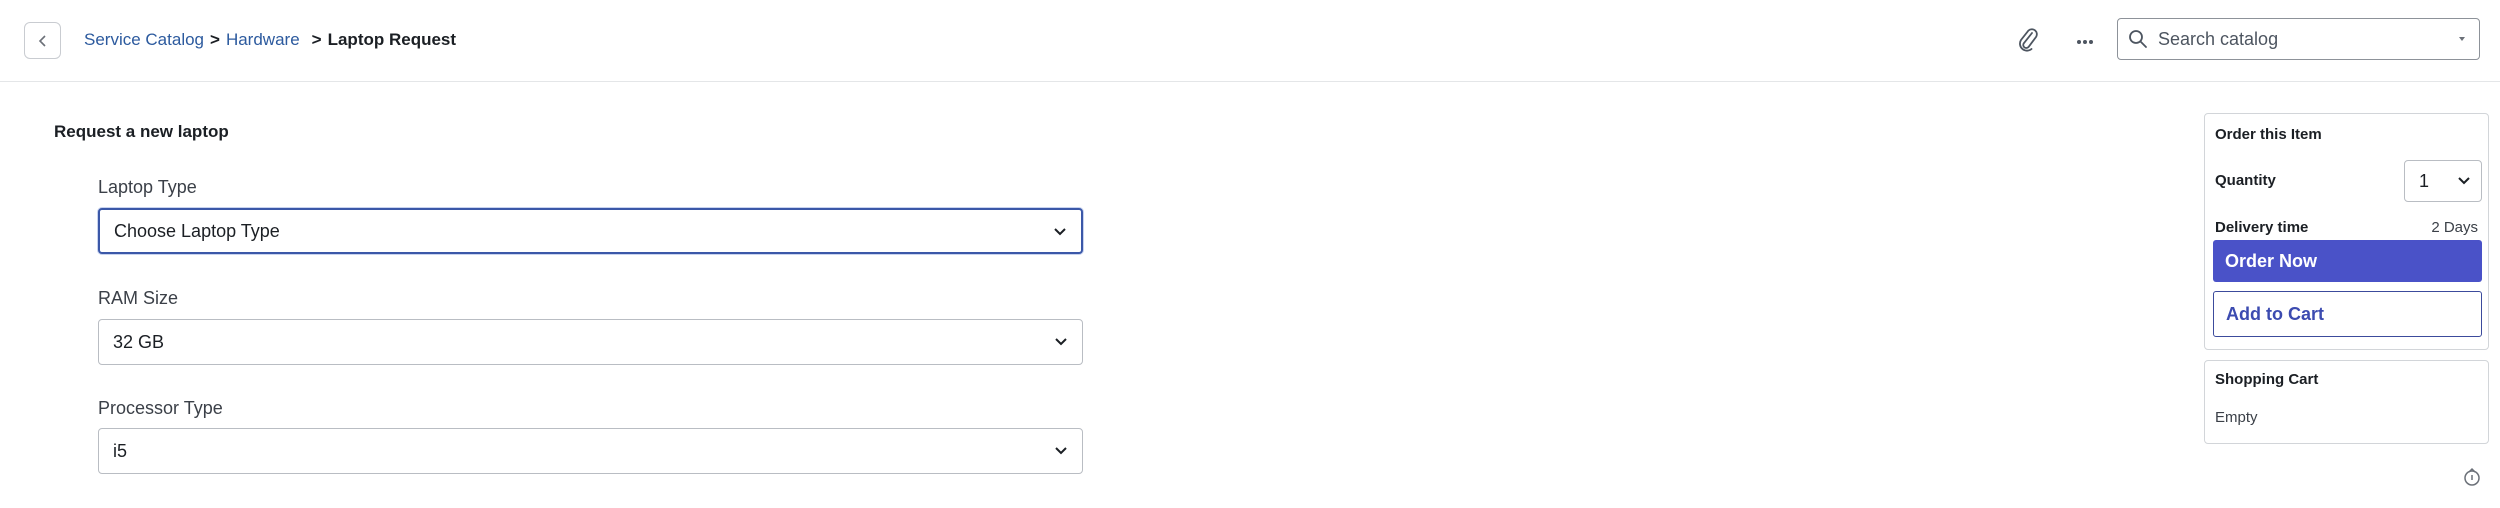 The width and height of the screenshot is (2500, 508). Describe the element at coordinates (2085, 40) in the screenshot. I see `more-icon` at that location.